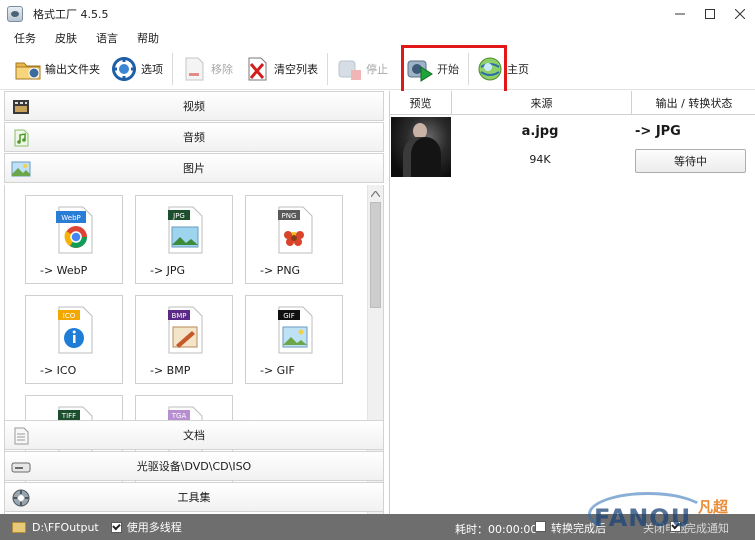  Describe the element at coordinates (116, 527) in the screenshot. I see `multithread-checkbox` at that location.